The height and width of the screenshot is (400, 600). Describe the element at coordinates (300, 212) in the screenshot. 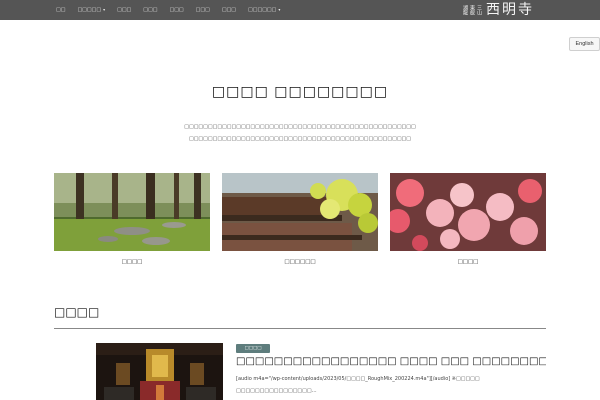

I see `pagoda-maple-image` at that location.